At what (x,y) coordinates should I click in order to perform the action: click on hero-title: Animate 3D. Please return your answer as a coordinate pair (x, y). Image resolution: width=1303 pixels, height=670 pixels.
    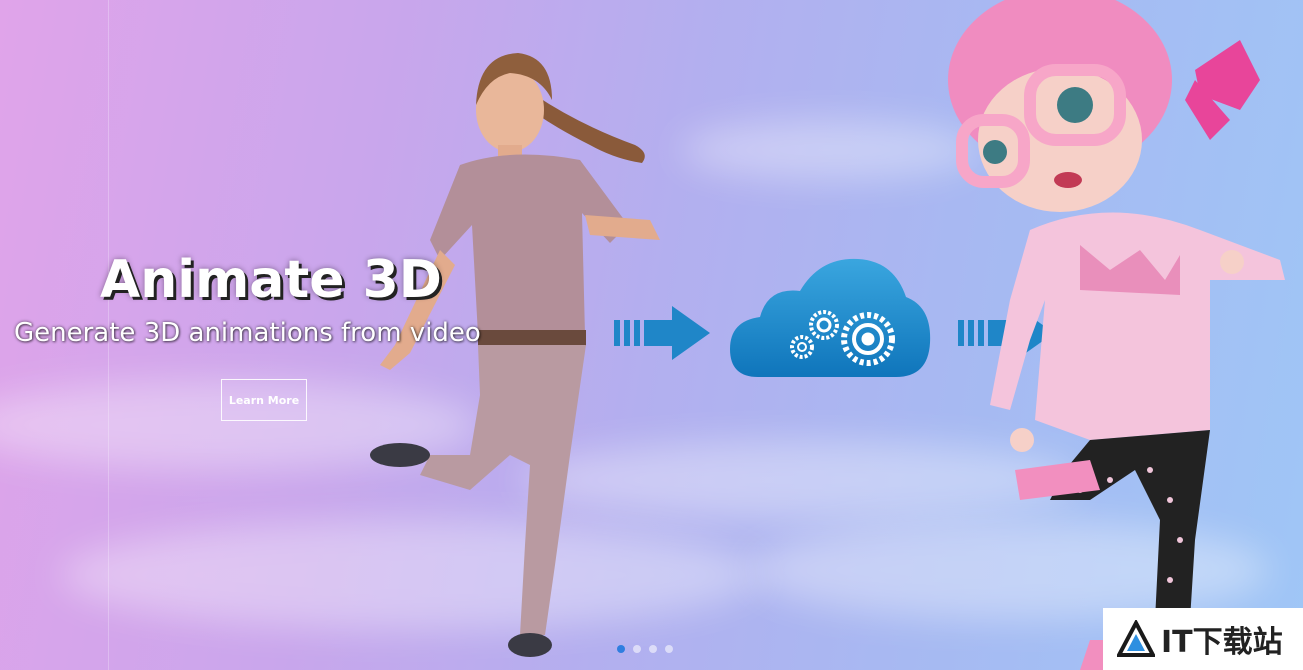
    Looking at the image, I should click on (271, 280).